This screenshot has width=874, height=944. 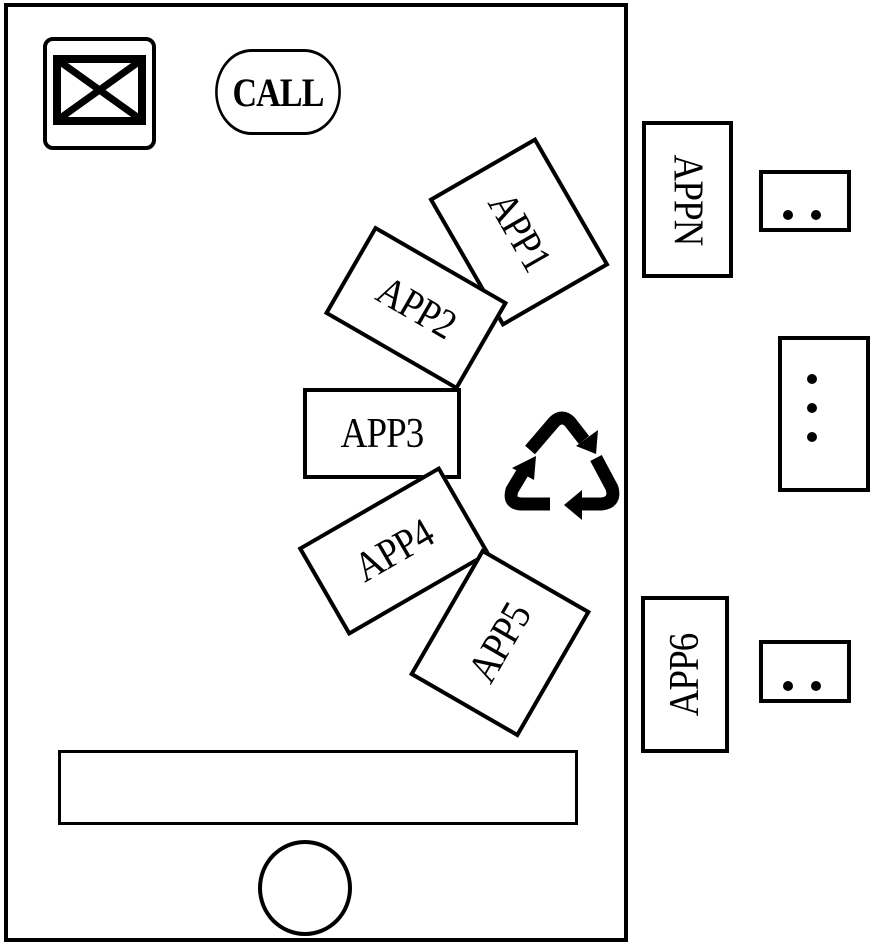 I want to click on app-label: APP4, so click(x=394, y=551).